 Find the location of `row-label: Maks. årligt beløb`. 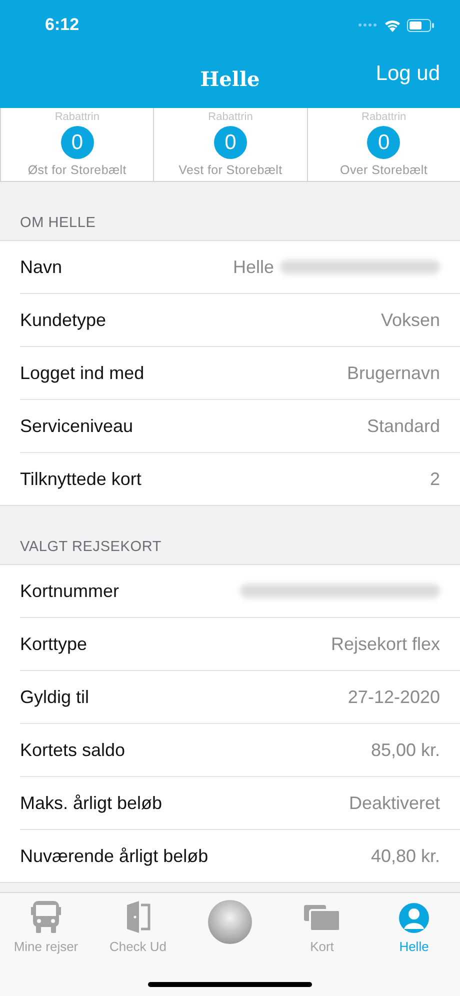

row-label: Maks. årligt beløb is located at coordinates (91, 803).